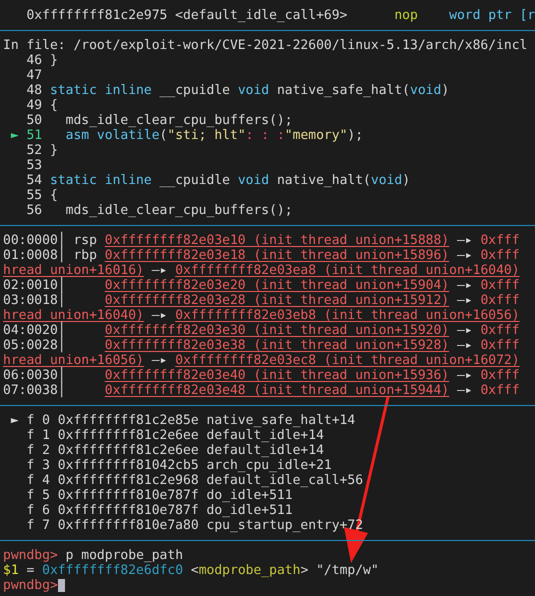  I want to click on terminal-line: 55 {, so click(41, 195).